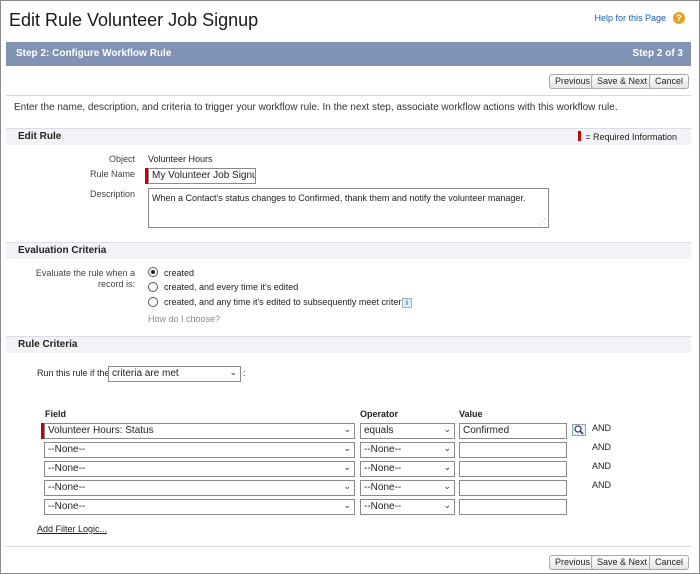 The image size is (700, 574). What do you see at coordinates (348, 136) in the screenshot?
I see `section-edit-rule: Edit Rule = Required Information` at bounding box center [348, 136].